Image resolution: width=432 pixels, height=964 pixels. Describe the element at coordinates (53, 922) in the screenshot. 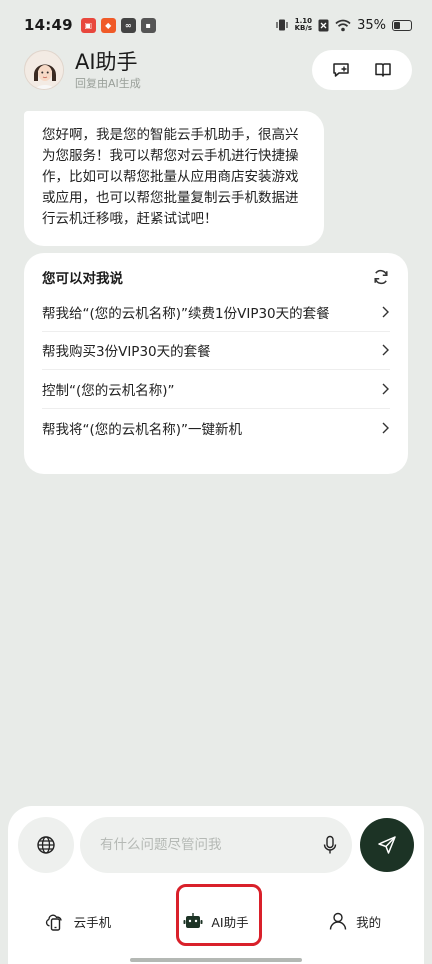

I see `cloud-phone-icon` at that location.